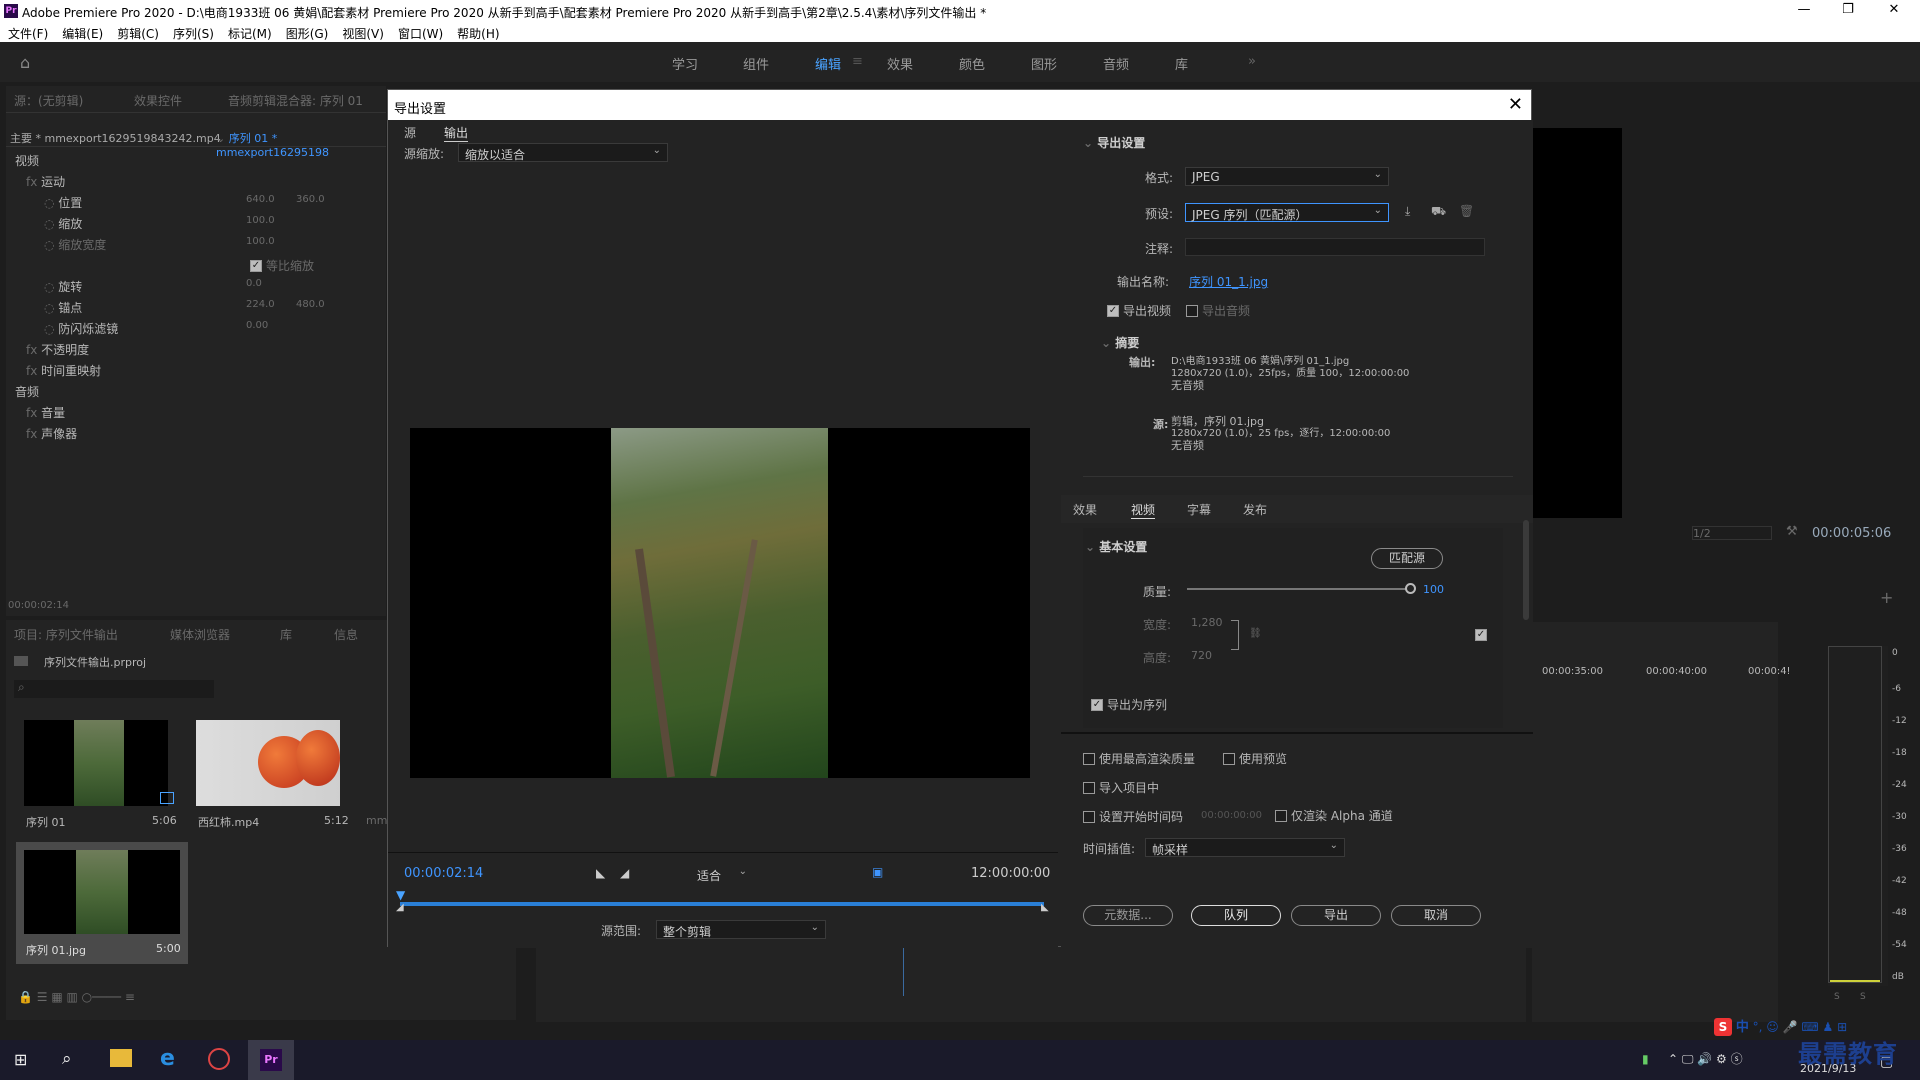 The height and width of the screenshot is (1080, 1920). I want to click on effect-row-motion: fx 运动, so click(45, 181).